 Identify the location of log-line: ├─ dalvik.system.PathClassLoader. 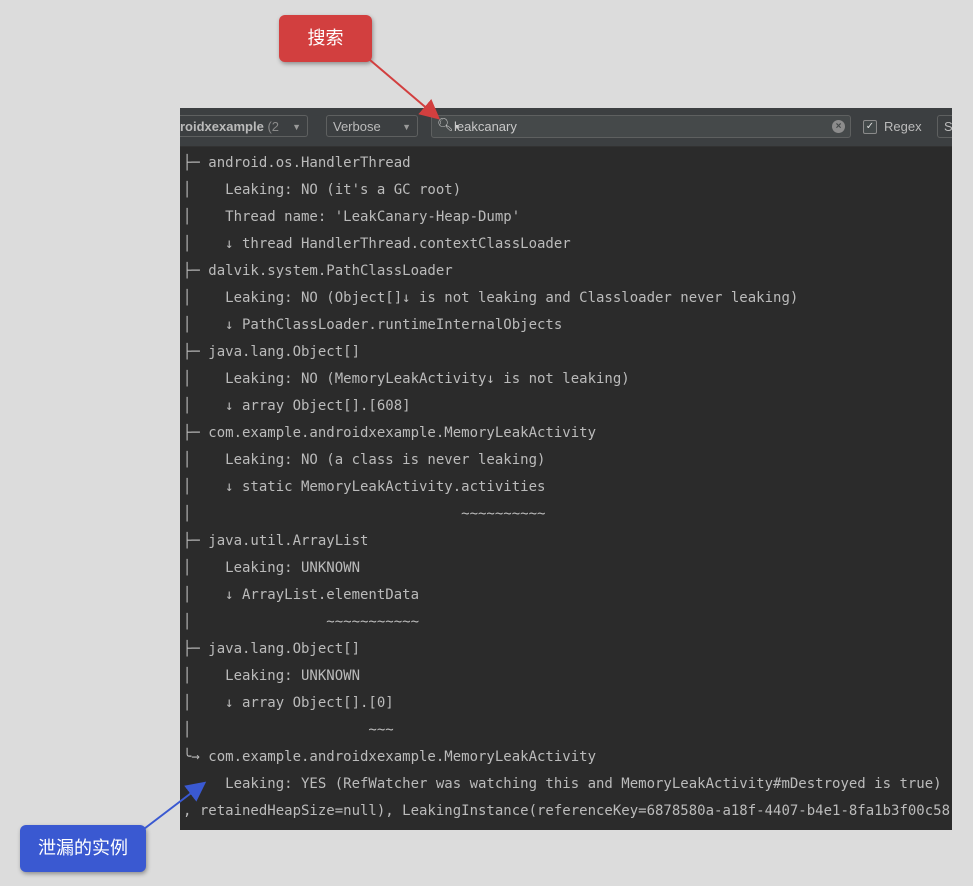
(318, 271).